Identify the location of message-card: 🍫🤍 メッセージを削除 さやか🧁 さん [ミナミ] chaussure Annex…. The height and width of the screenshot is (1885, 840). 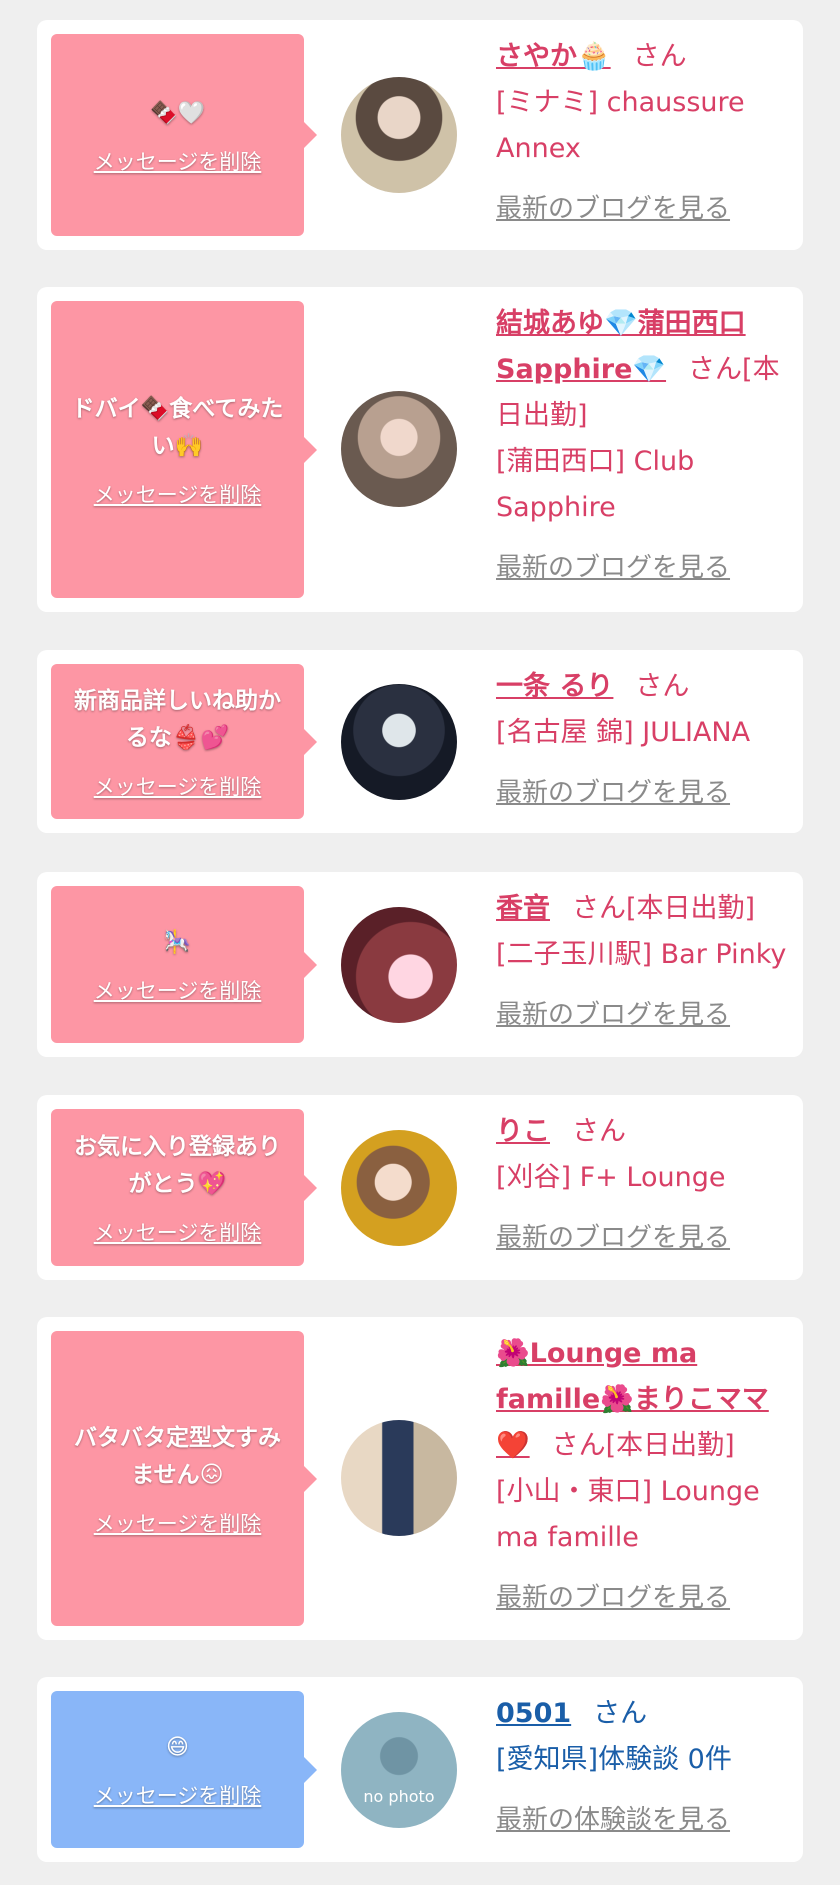
(420, 135).